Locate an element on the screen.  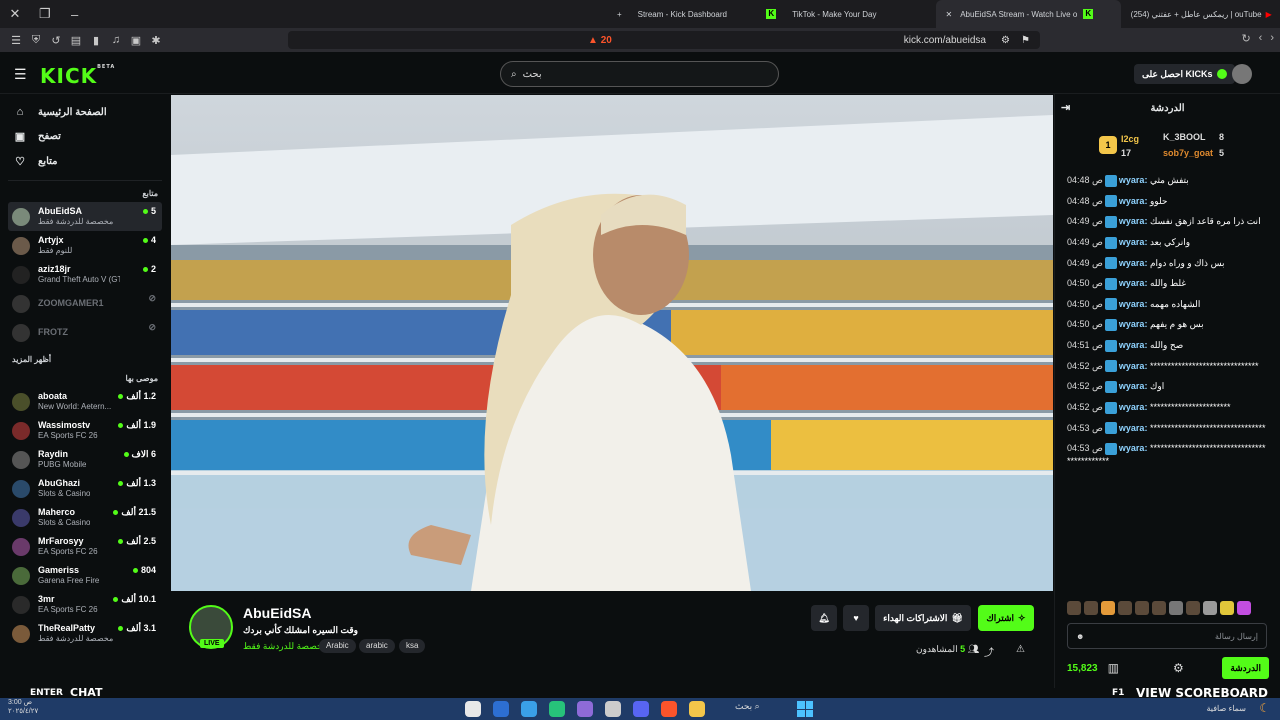
windows-start-icon is located at coordinates (805, 709).